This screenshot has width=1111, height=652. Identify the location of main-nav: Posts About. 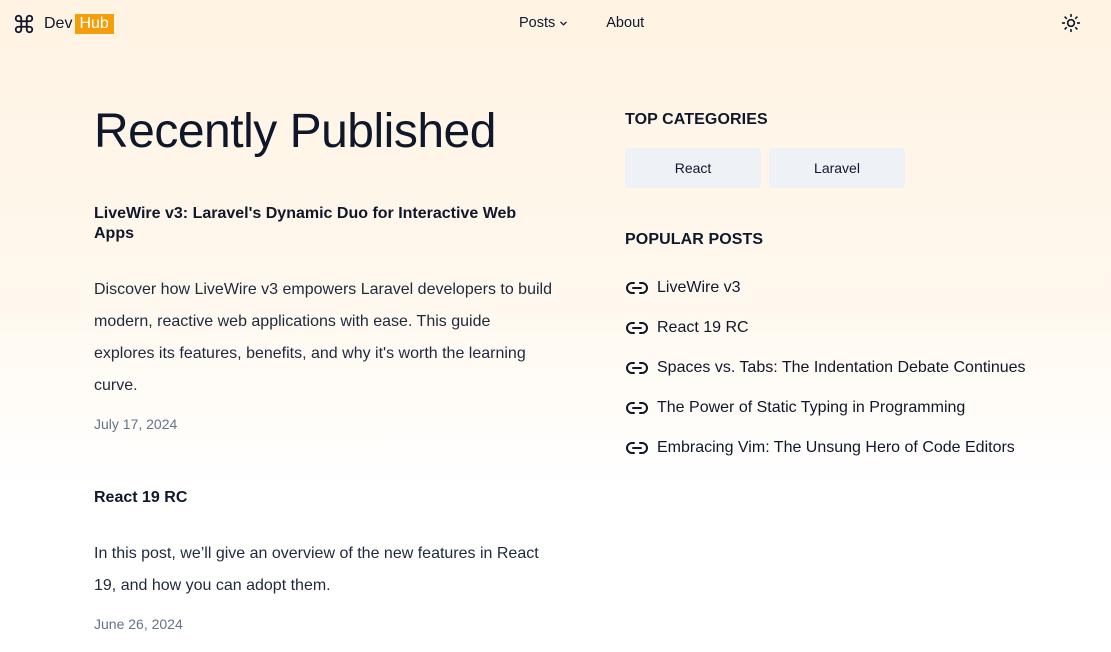
(581, 23).